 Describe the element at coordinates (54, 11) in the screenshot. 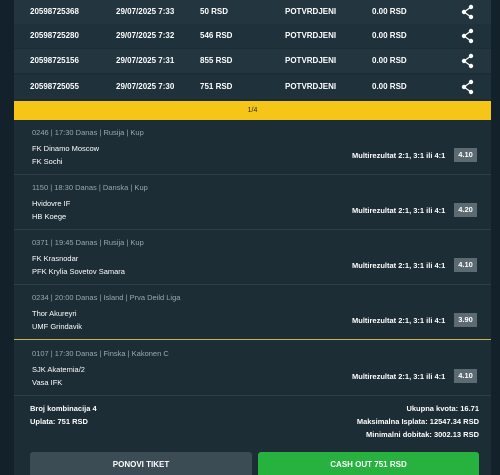

I see `ticket-id: 20598725368` at that location.